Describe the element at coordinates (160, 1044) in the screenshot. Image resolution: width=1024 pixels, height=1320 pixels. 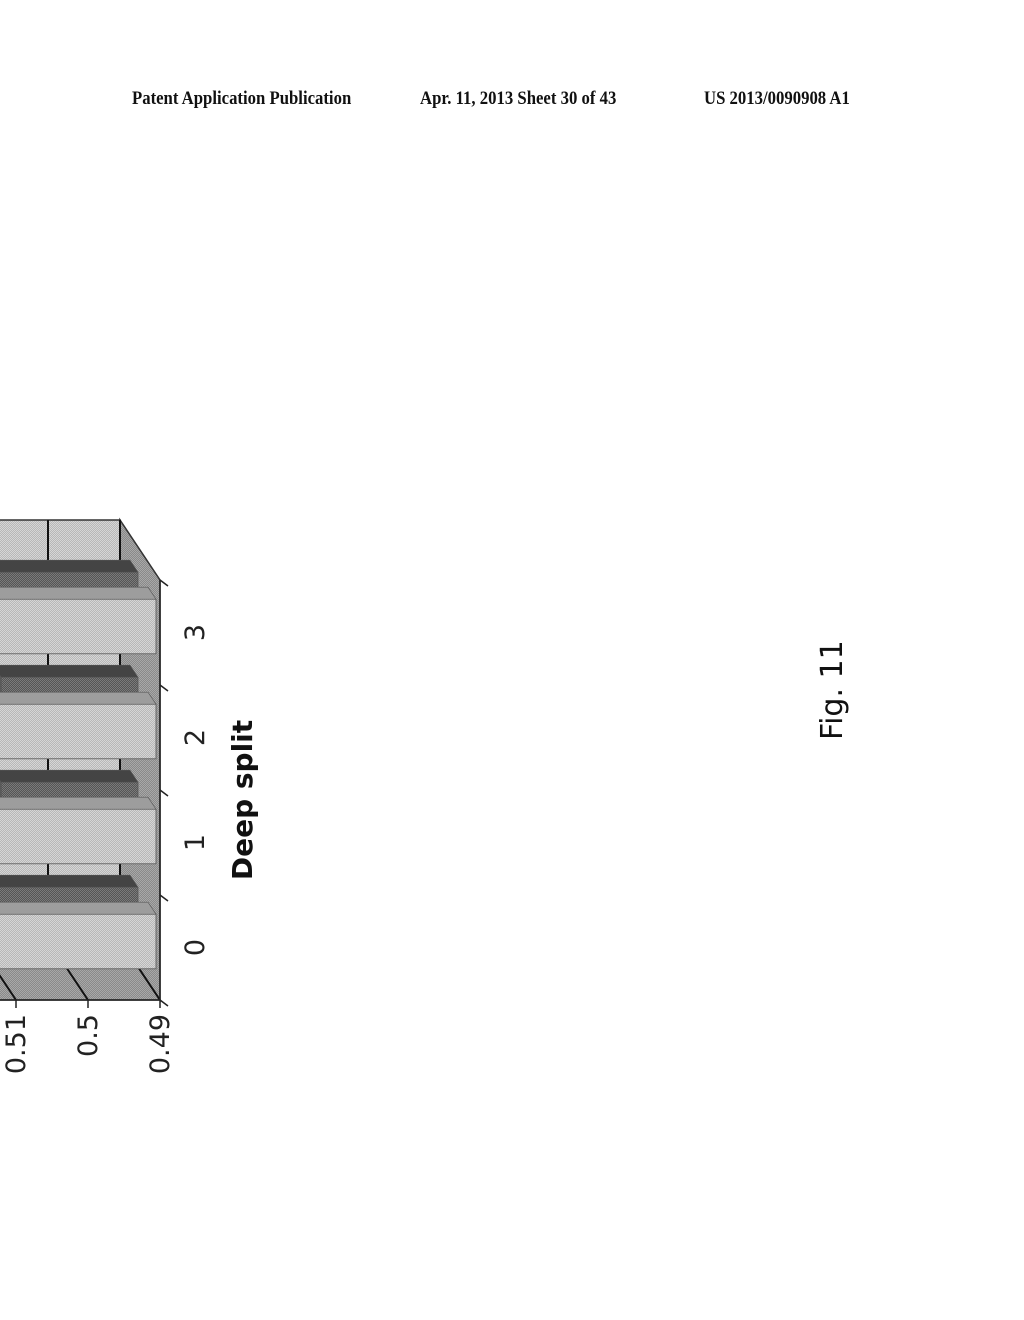
I see `y-tick-label: 0.49` at that location.